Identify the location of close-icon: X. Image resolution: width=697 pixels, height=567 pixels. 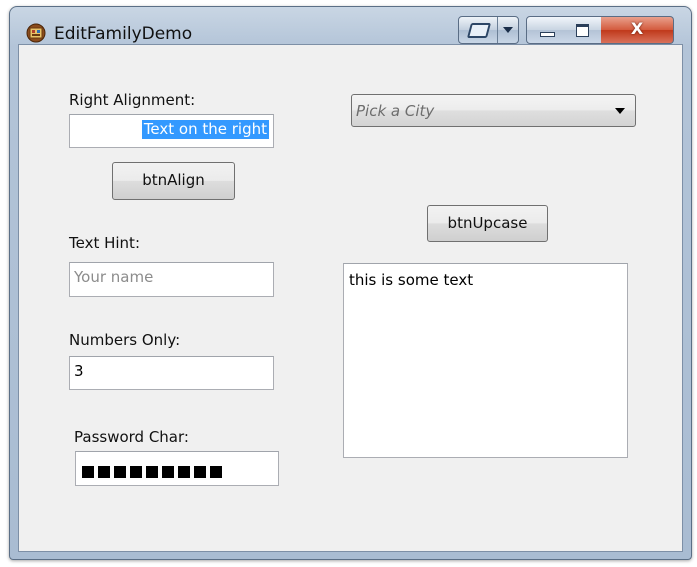
(637, 28).